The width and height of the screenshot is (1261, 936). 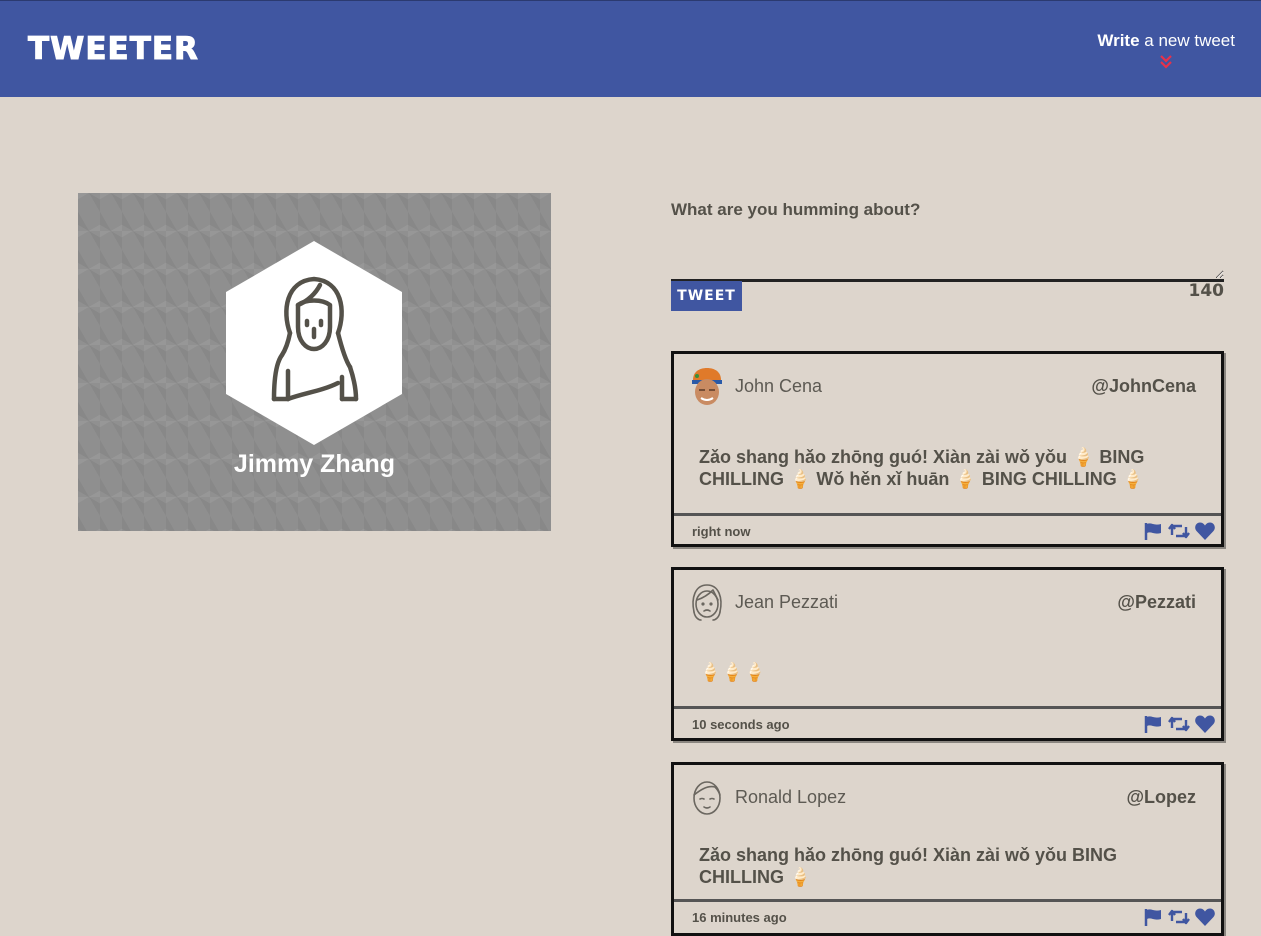 What do you see at coordinates (315, 339) in the screenshot?
I see `woman-avatar-icon` at bounding box center [315, 339].